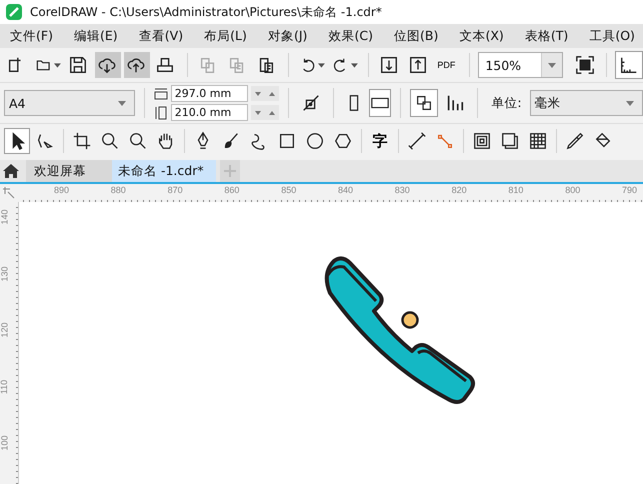  I want to click on menu-item: 效果(C), so click(350, 36).